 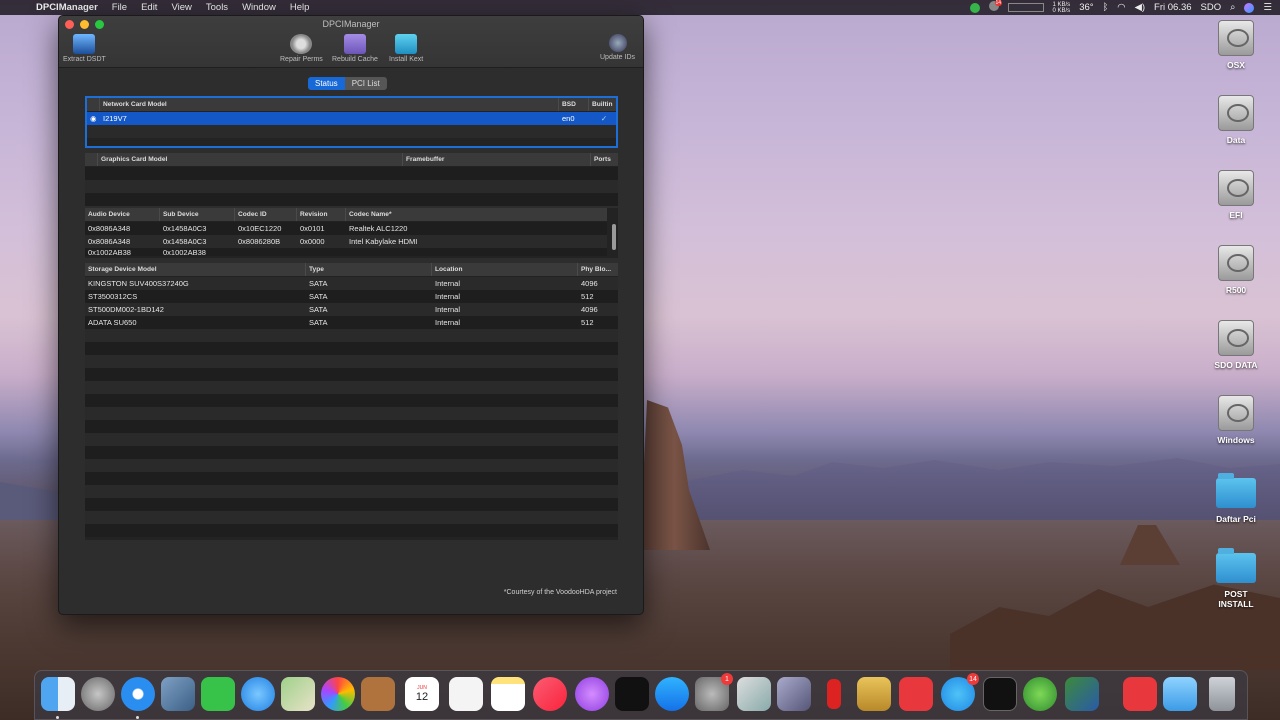 What do you see at coordinates (122, 214) in the screenshot?
I see `column-audio-device: Audio Device` at bounding box center [122, 214].